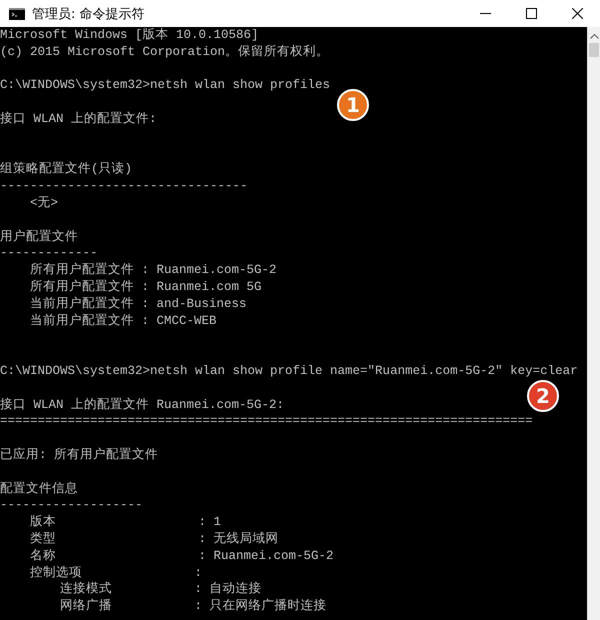 Image resolution: width=600 pixels, height=620 pixels. Describe the element at coordinates (79, 455) in the screenshot. I see `console-line: 已应用: 所有用户配置文件` at that location.